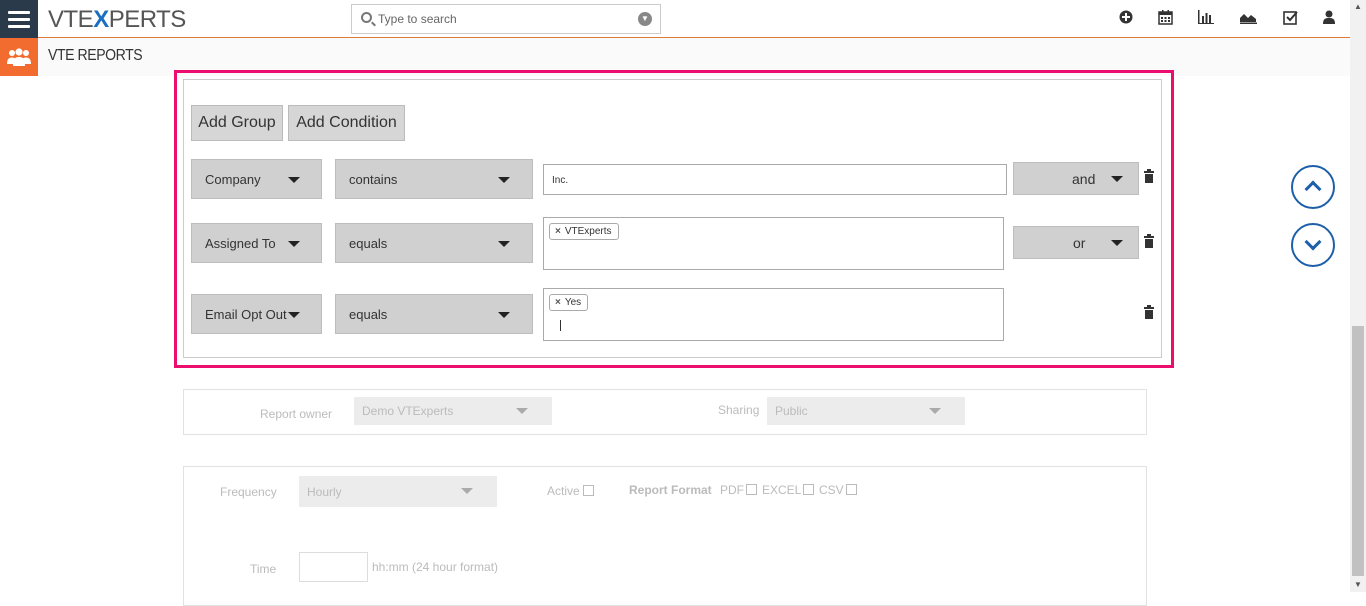 The height and width of the screenshot is (606, 1366). Describe the element at coordinates (831, 490) in the screenshot. I see `format-csv-label: CSV` at that location.